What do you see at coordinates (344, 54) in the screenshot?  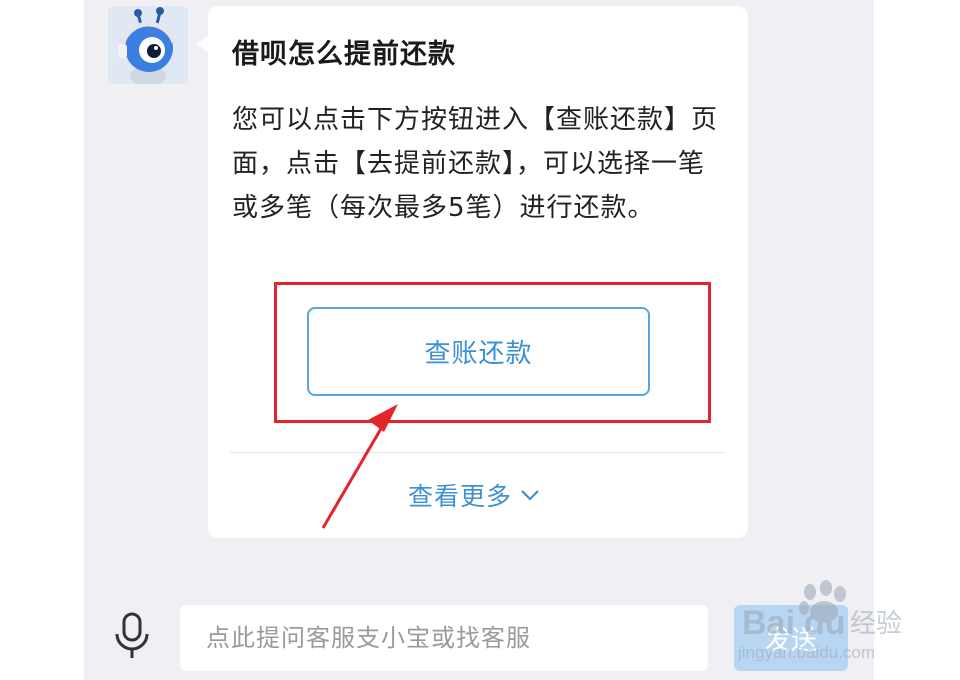 I see `answer-title: 借呗怎么提前还款` at bounding box center [344, 54].